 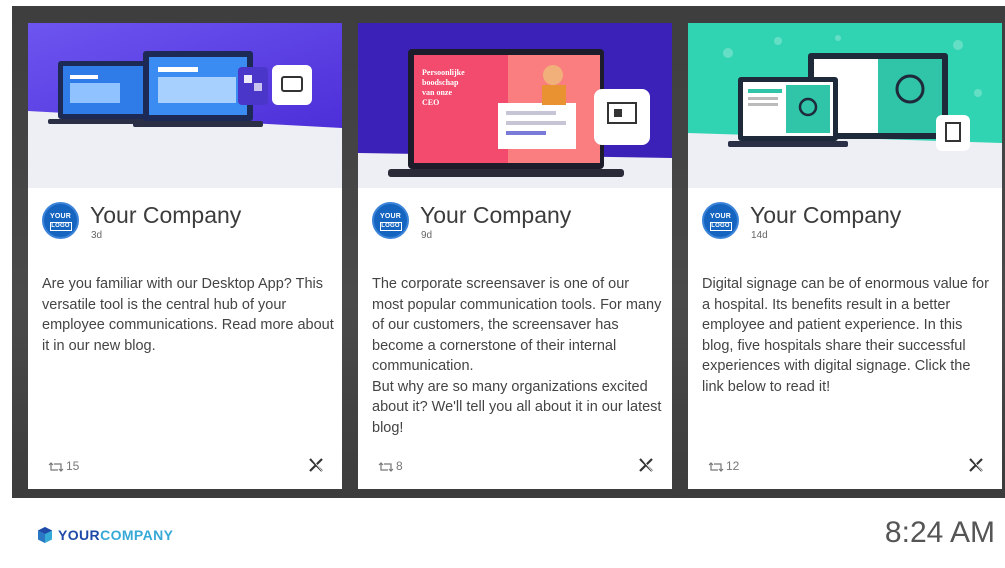 What do you see at coordinates (437, 92) in the screenshot?
I see `svg-text: van onze` at bounding box center [437, 92].